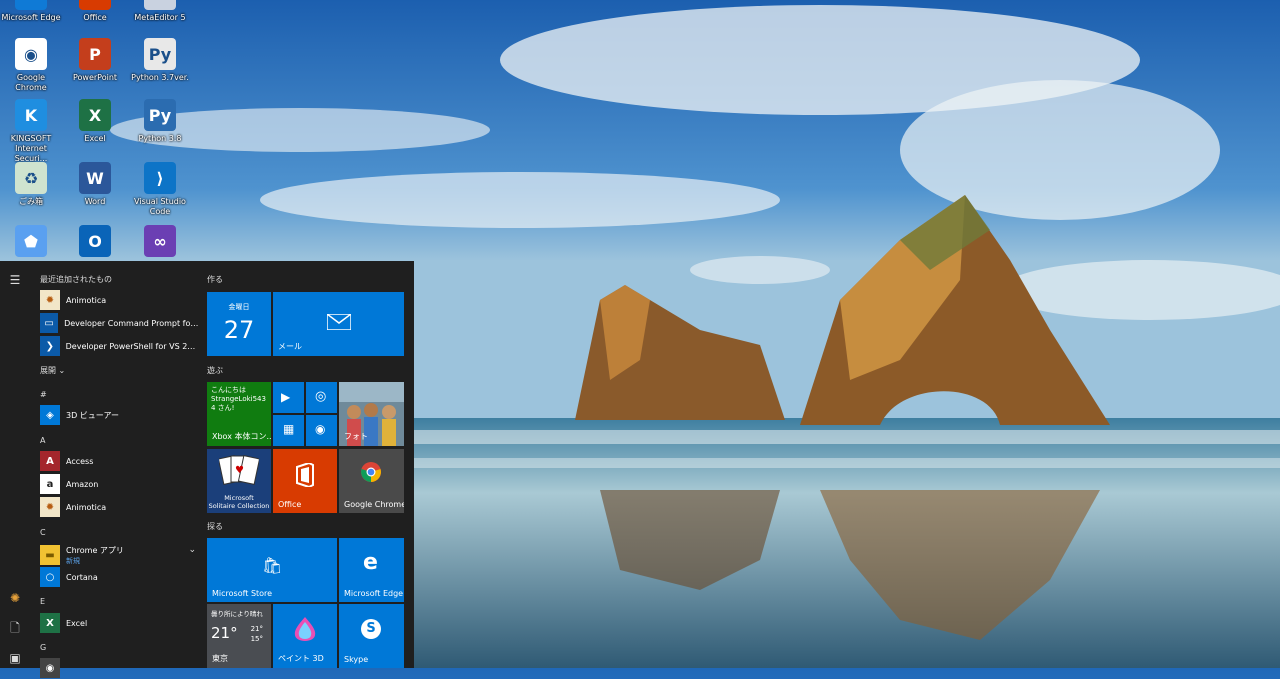 This screenshot has width=1280, height=679. I want to click on playing-cards-icon: ♥, so click(239, 470).